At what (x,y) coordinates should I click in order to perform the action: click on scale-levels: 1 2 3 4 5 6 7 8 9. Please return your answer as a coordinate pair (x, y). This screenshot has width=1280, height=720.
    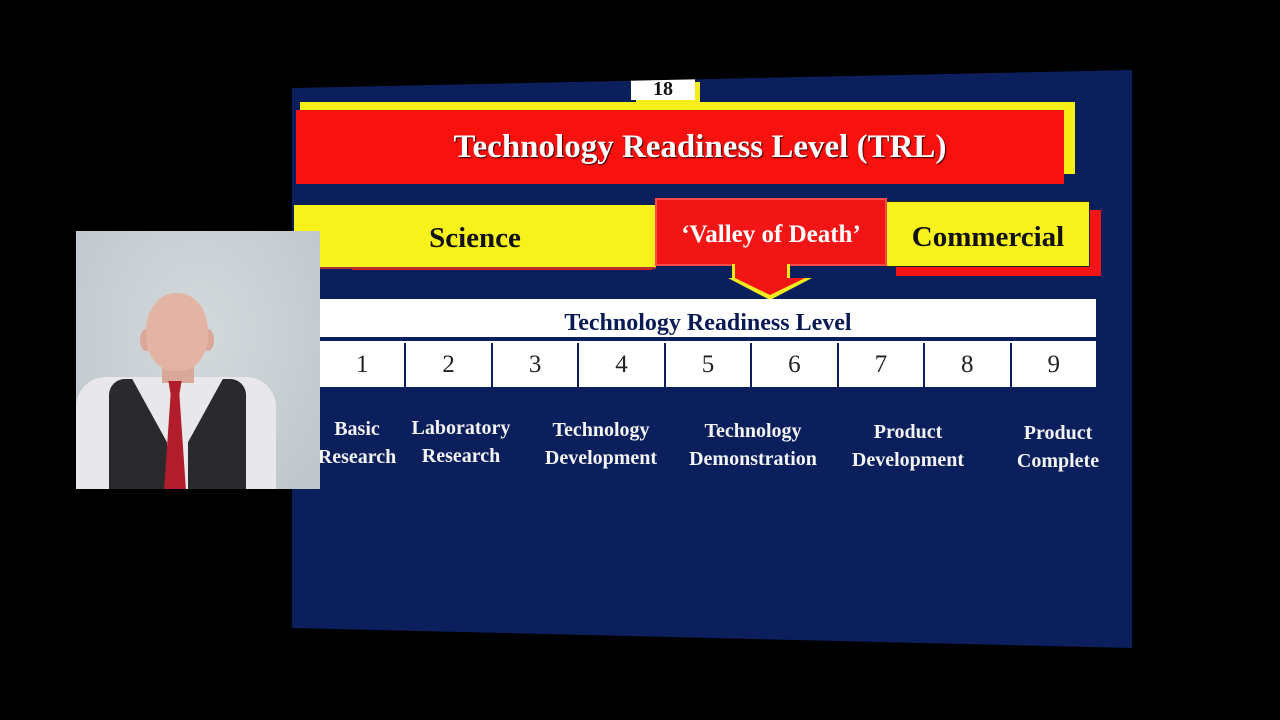
    Looking at the image, I should click on (708, 365).